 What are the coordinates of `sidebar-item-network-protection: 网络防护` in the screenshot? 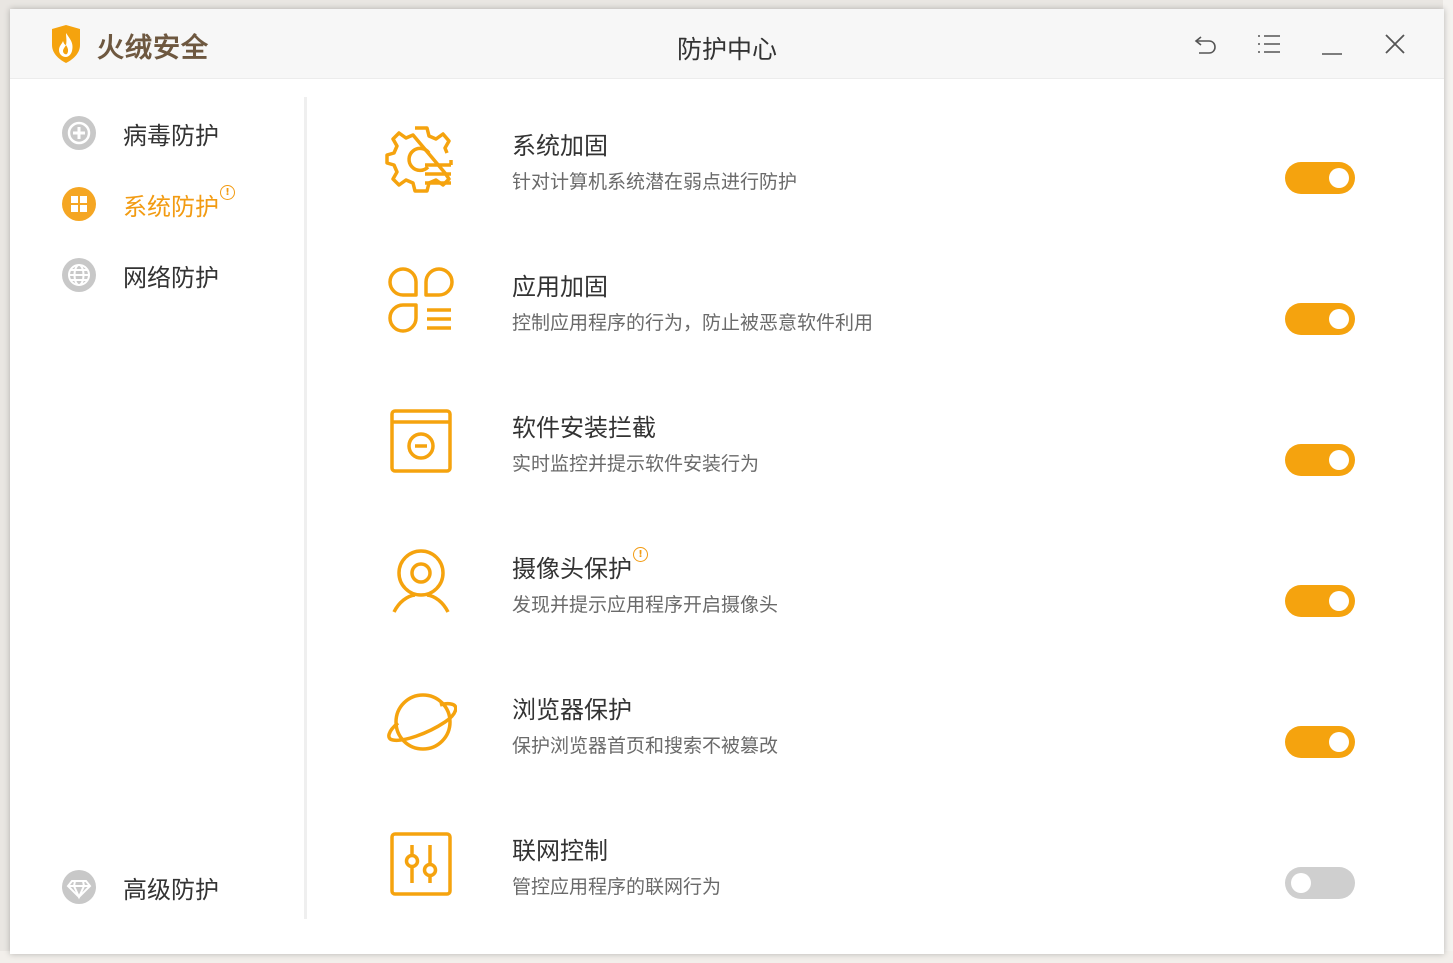 It's located at (140, 275).